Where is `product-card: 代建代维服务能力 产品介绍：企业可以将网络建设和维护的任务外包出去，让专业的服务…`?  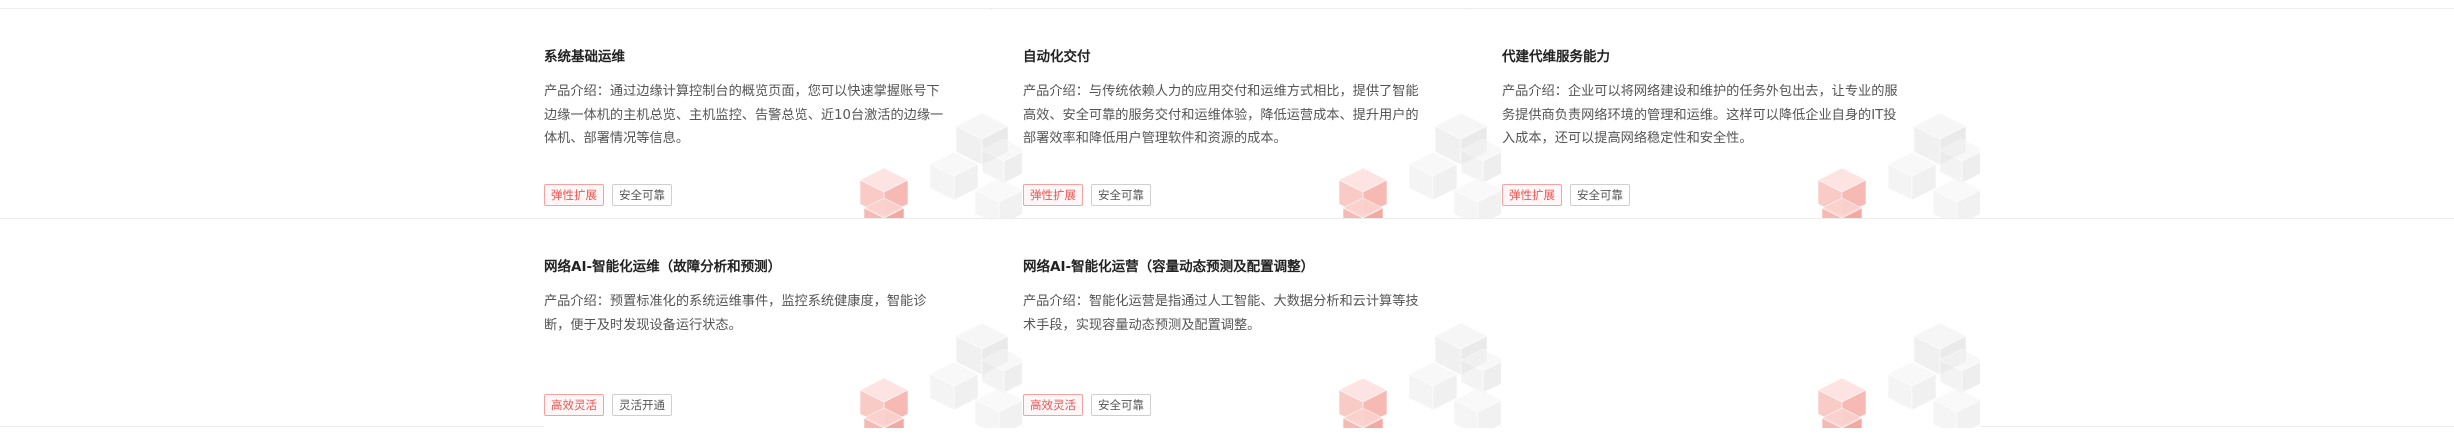 product-card: 代建代维服务能力 产品介绍：企业可以将网络建设和维护的任务外包出去，让专业的服务… is located at coordinates (1741, 114).